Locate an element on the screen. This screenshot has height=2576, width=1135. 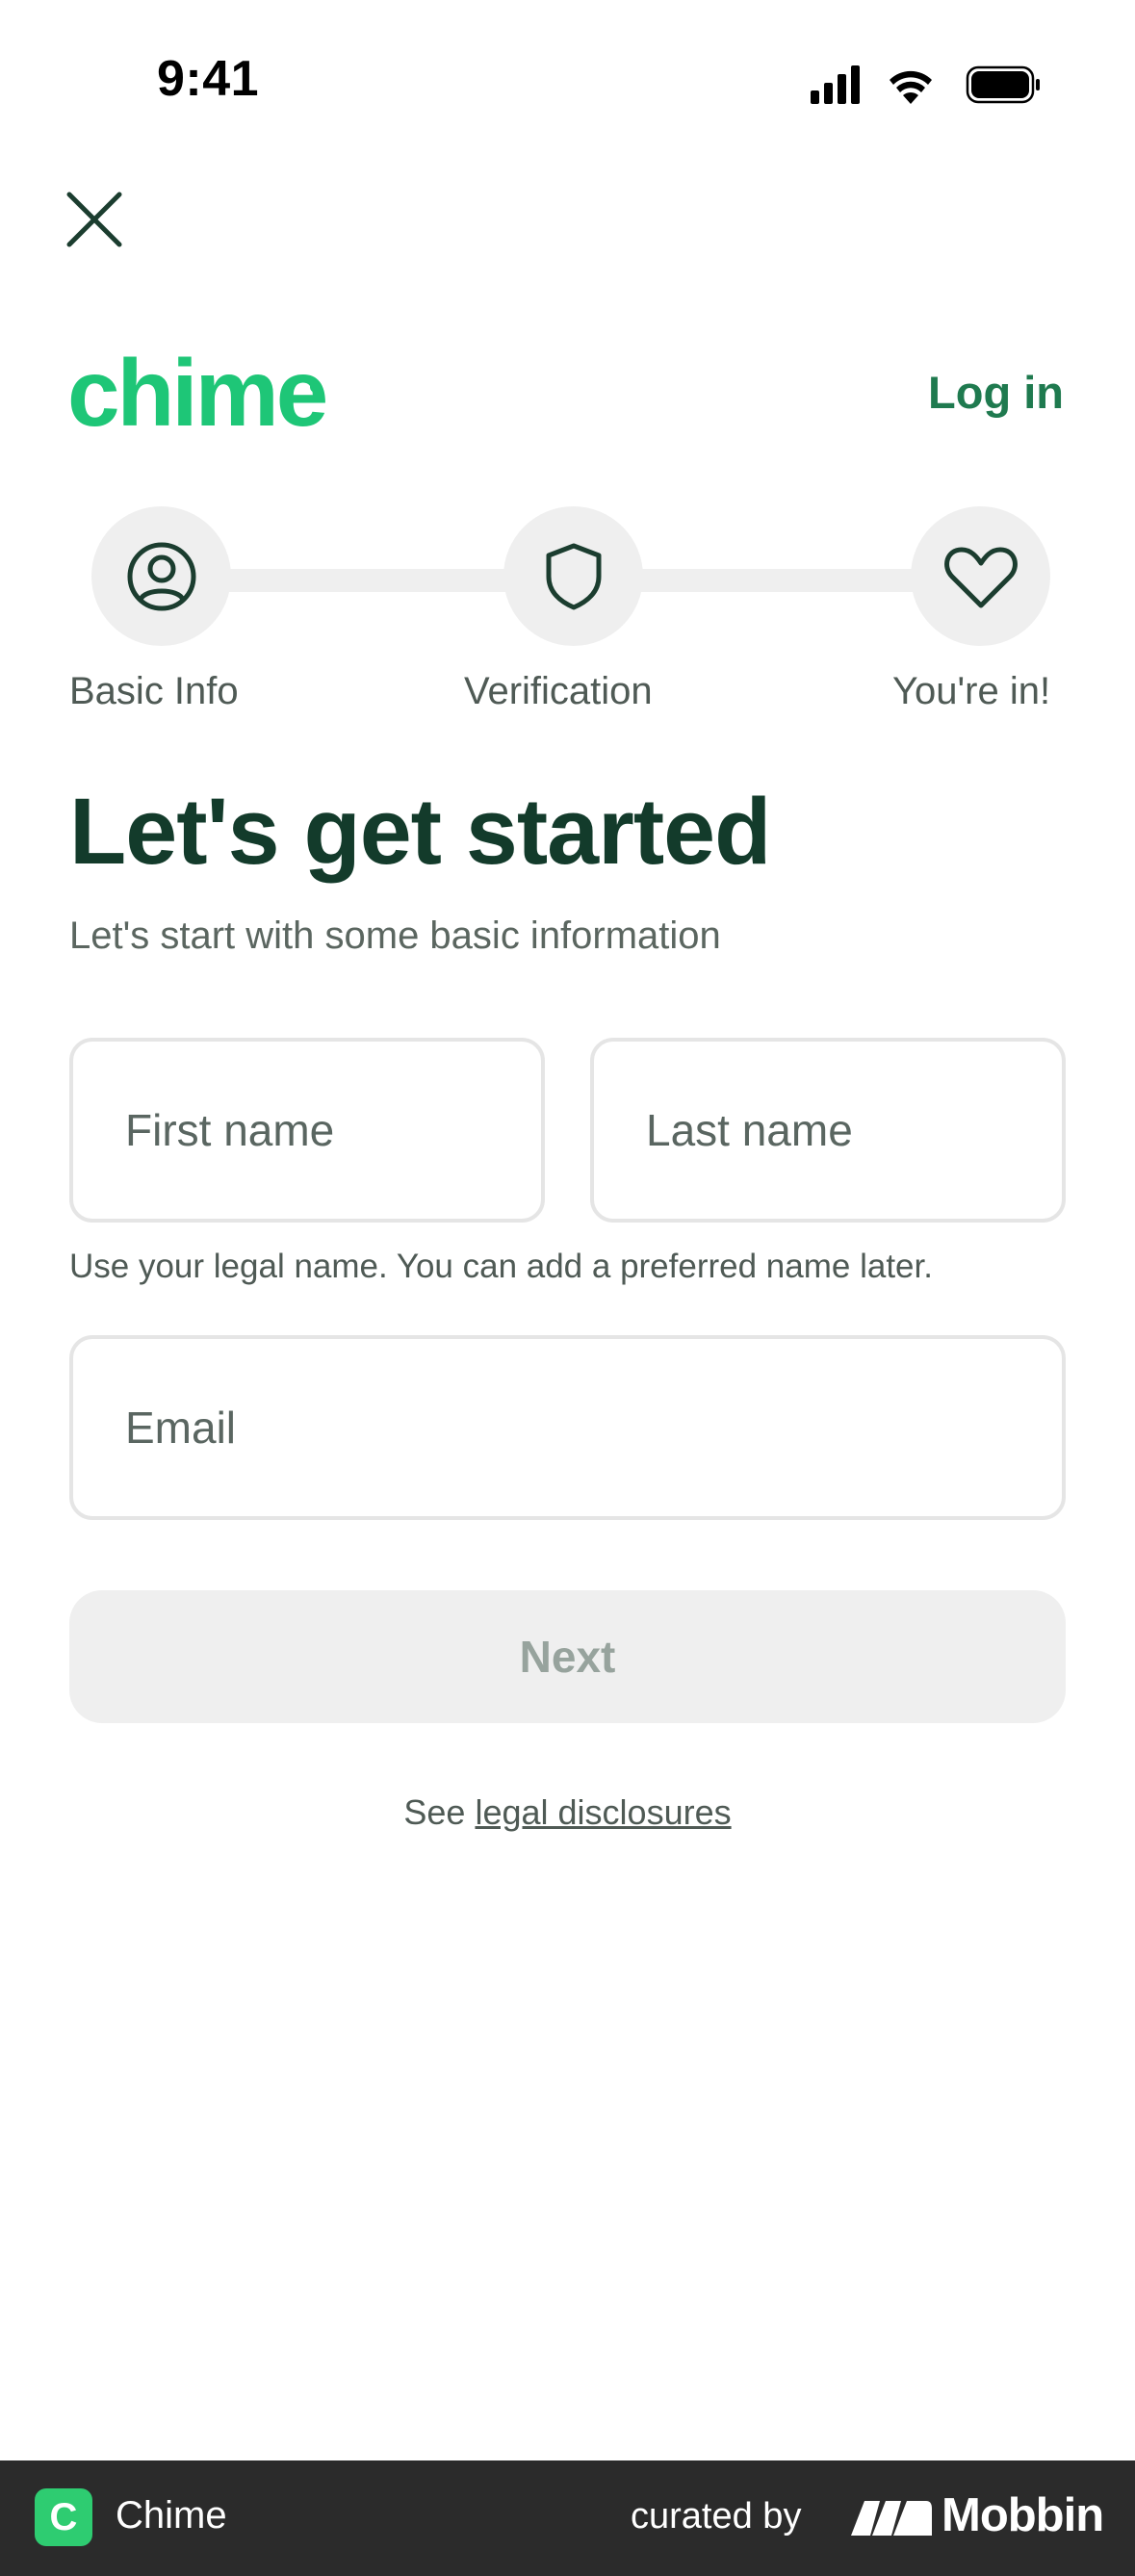
legal-disclosures-link: legal disclosures is located at coordinates (603, 1812).